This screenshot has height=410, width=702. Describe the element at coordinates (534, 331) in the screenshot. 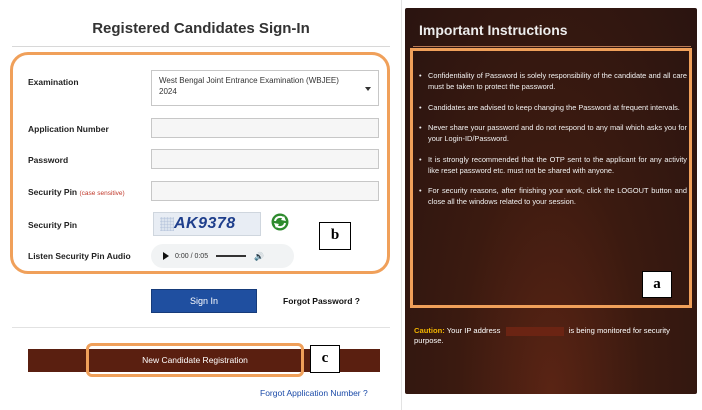

I see `ip-address-redacted` at that location.